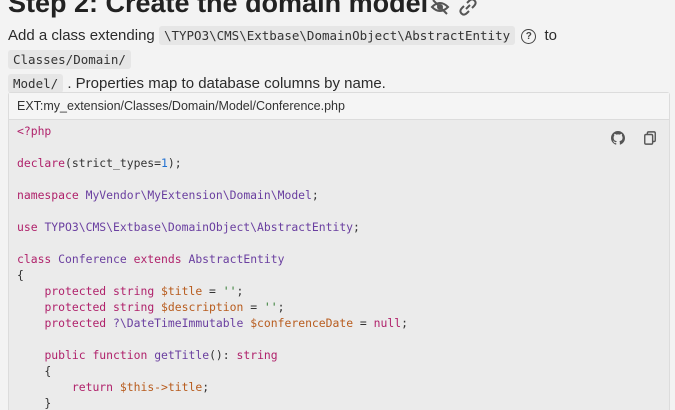 The image size is (675, 410). I want to click on intro-text-to: to, so click(550, 35).